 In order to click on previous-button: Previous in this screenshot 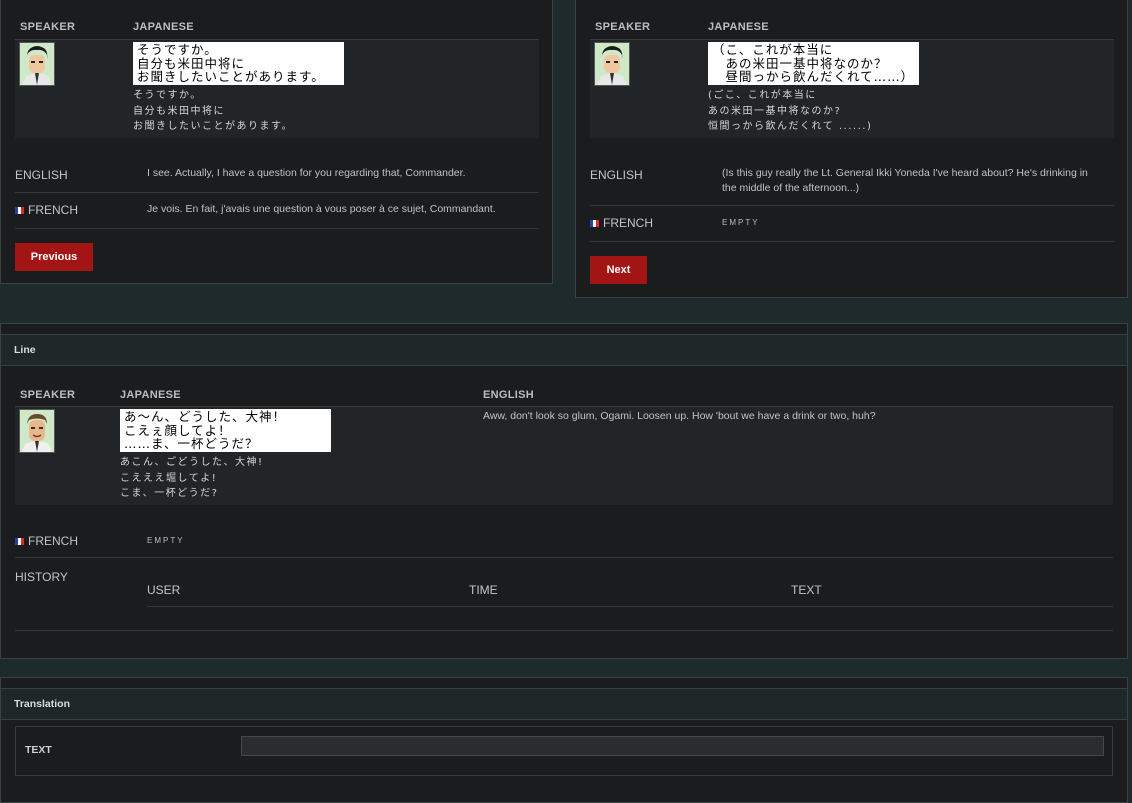, I will do `click(54, 257)`.